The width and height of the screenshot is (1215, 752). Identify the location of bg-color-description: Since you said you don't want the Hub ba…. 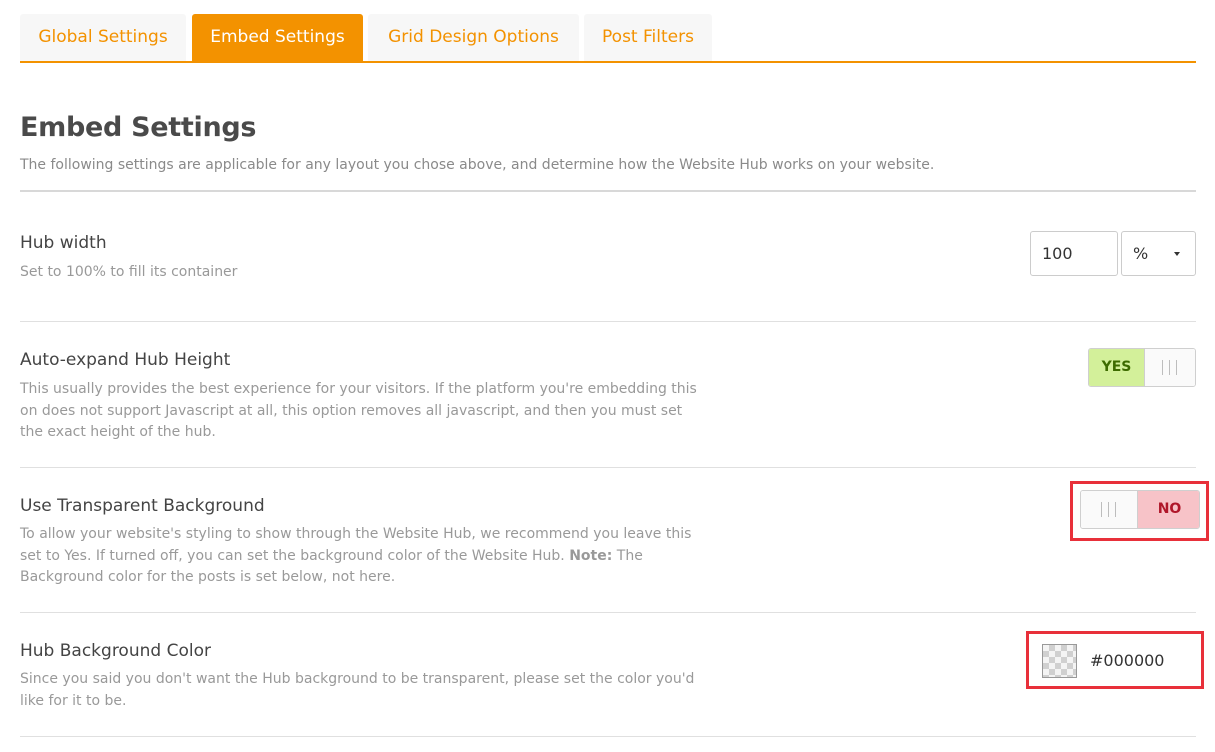
(357, 690).